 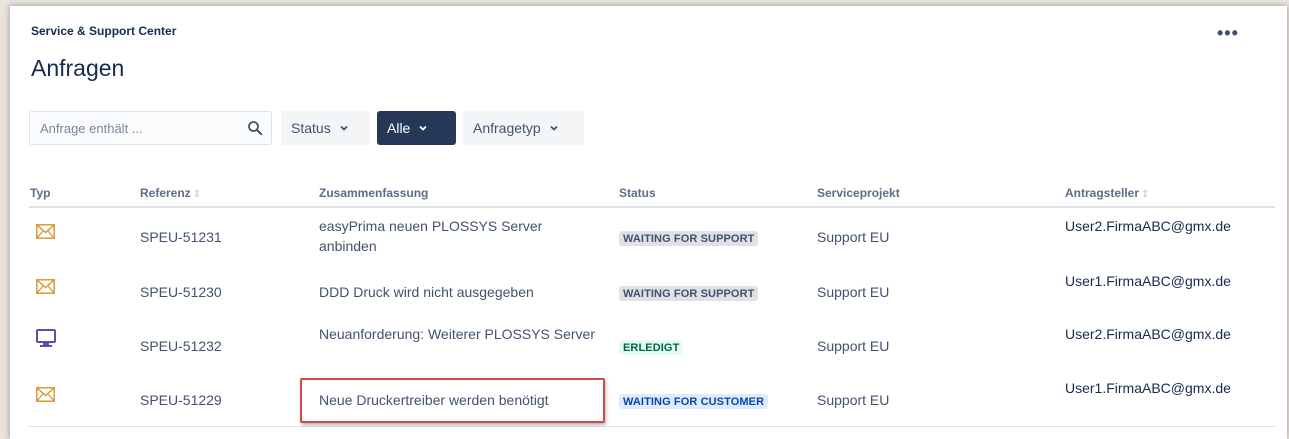 What do you see at coordinates (140, 128) in the screenshot?
I see `search-input` at bounding box center [140, 128].